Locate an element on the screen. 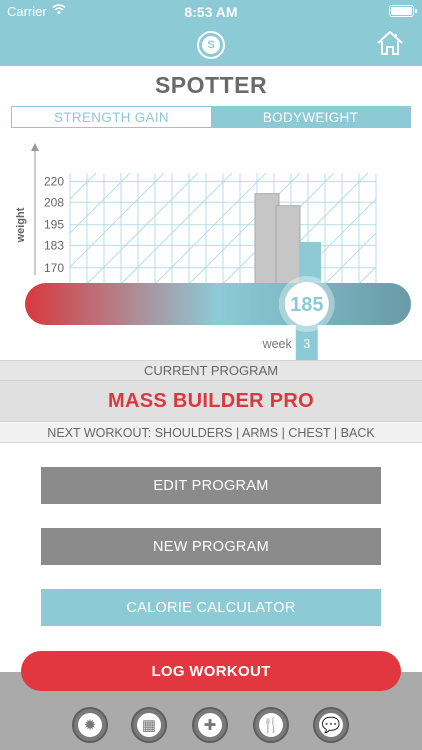 The height and width of the screenshot is (750, 422). slider-value: 185 is located at coordinates (306, 305).